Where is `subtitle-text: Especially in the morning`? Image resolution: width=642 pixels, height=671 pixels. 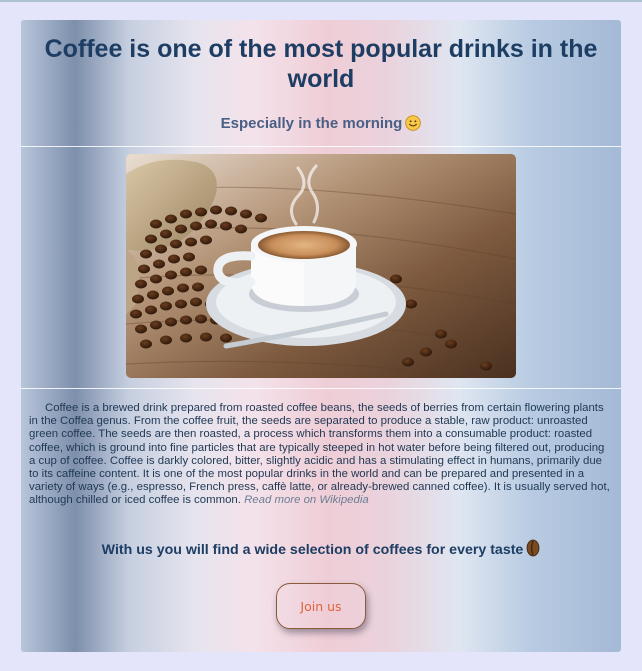
subtitle-text: Especially in the morning is located at coordinates (311, 123).